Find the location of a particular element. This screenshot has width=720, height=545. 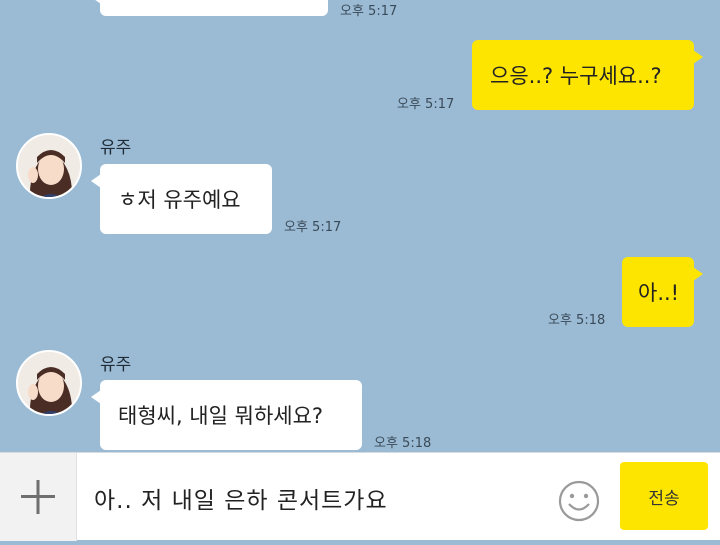

emoji-button is located at coordinates (579, 501).